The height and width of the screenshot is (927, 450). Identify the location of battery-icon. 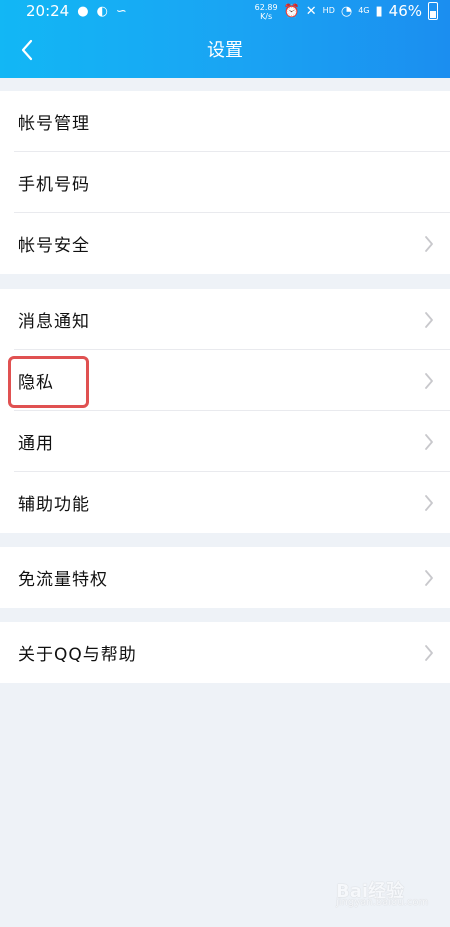
(433, 11).